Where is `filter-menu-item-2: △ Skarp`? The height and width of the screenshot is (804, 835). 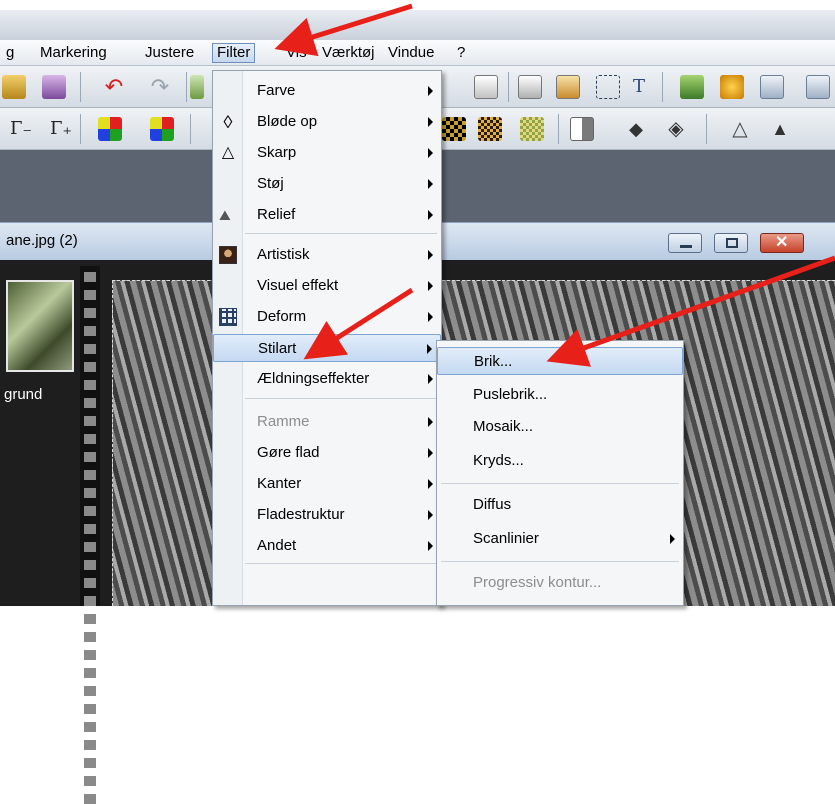 filter-menu-item-2: △ Skarp is located at coordinates (327, 153).